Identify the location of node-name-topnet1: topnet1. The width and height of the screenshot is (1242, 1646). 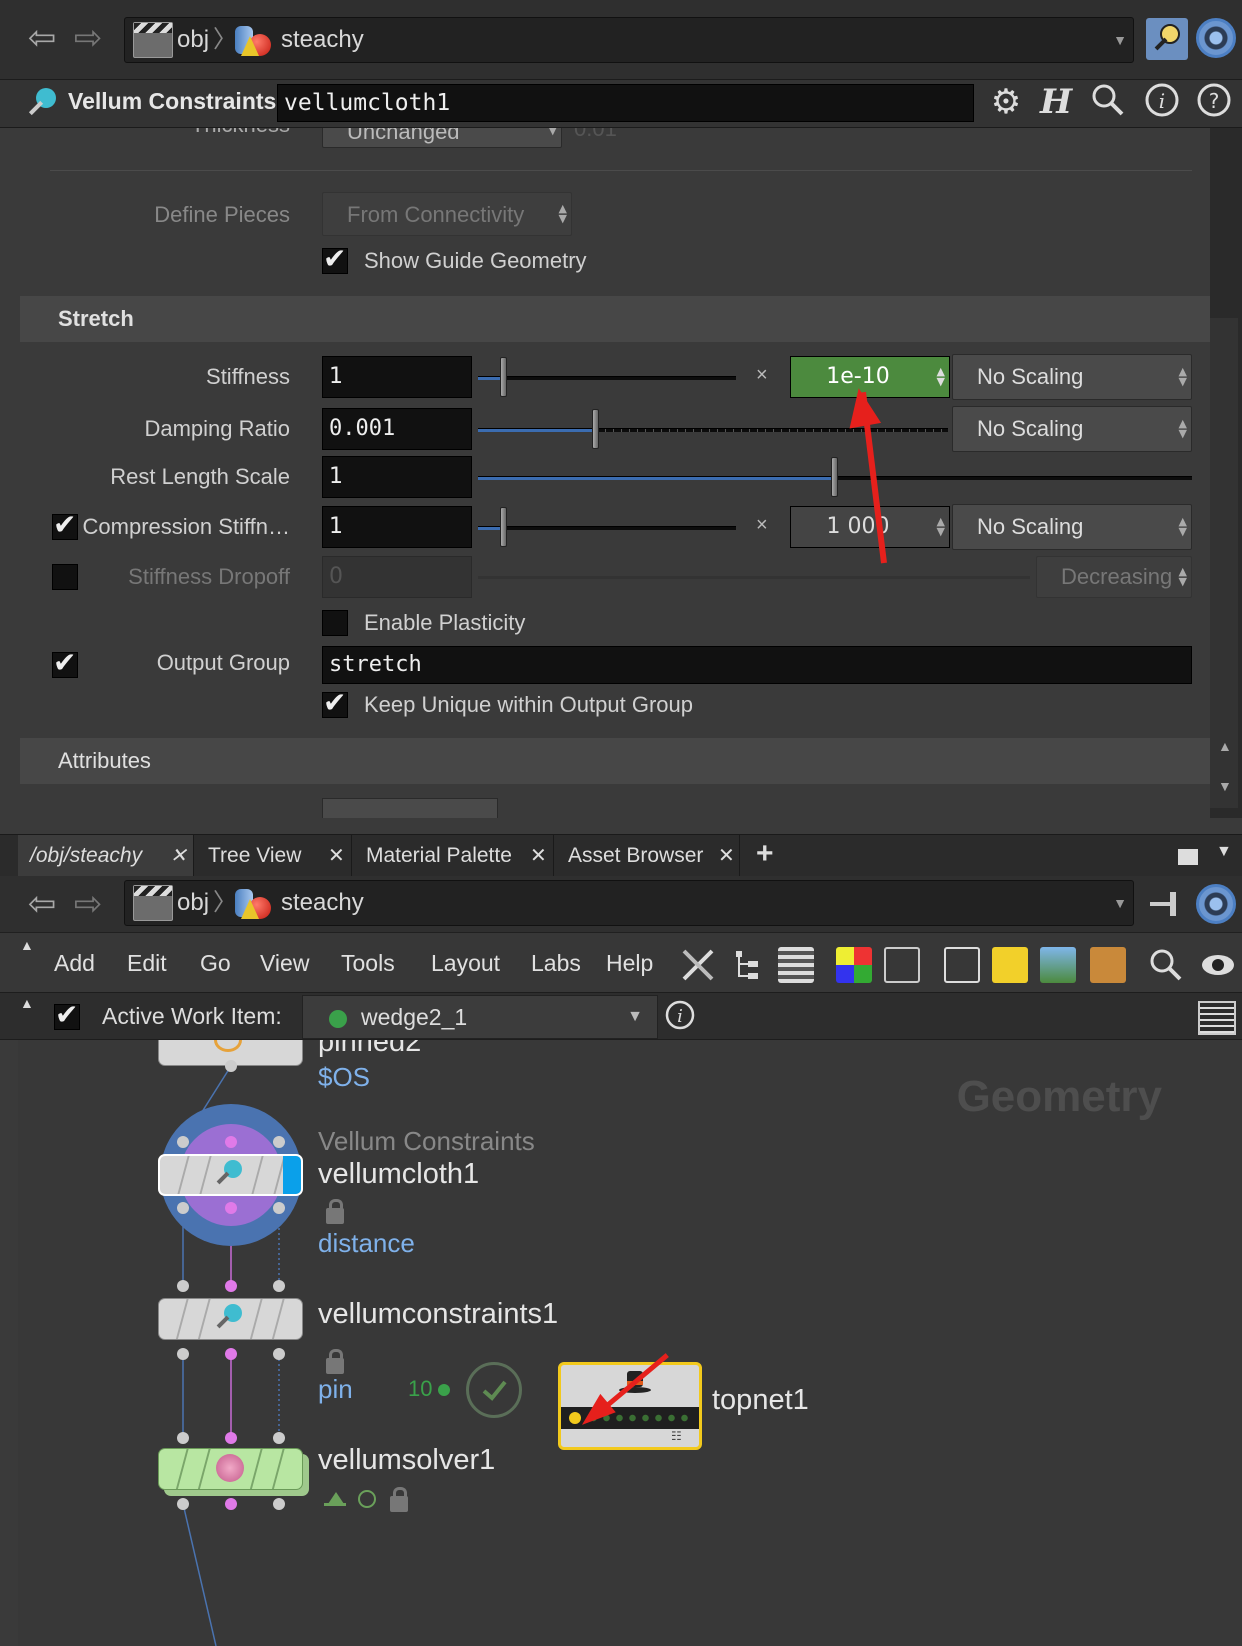
(760, 1400).